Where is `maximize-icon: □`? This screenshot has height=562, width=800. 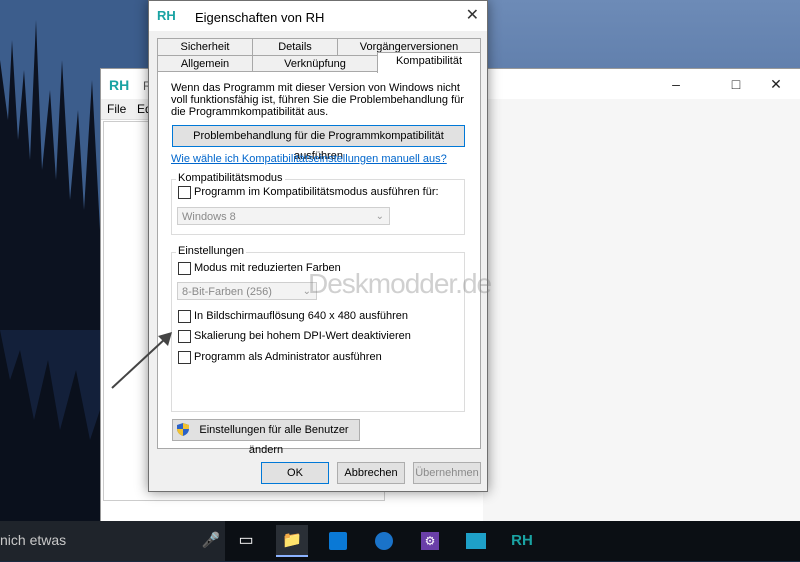
maximize-icon: □ is located at coordinates (736, 84).